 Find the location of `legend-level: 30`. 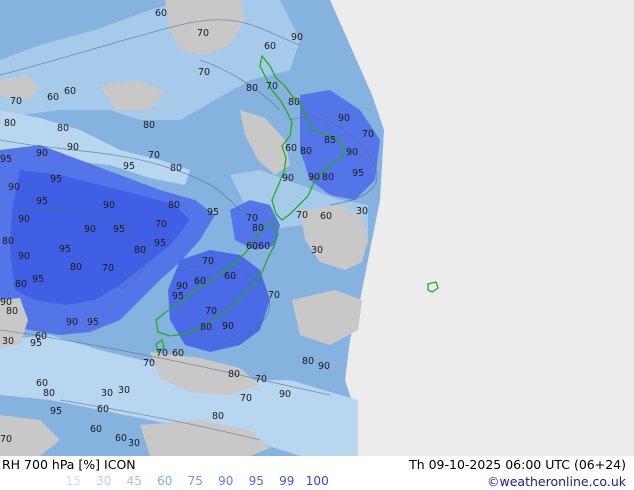

legend-level: 30 is located at coordinates (104, 481).